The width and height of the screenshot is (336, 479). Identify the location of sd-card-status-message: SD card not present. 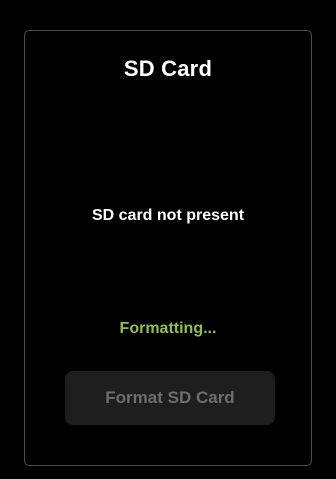
(168, 215).